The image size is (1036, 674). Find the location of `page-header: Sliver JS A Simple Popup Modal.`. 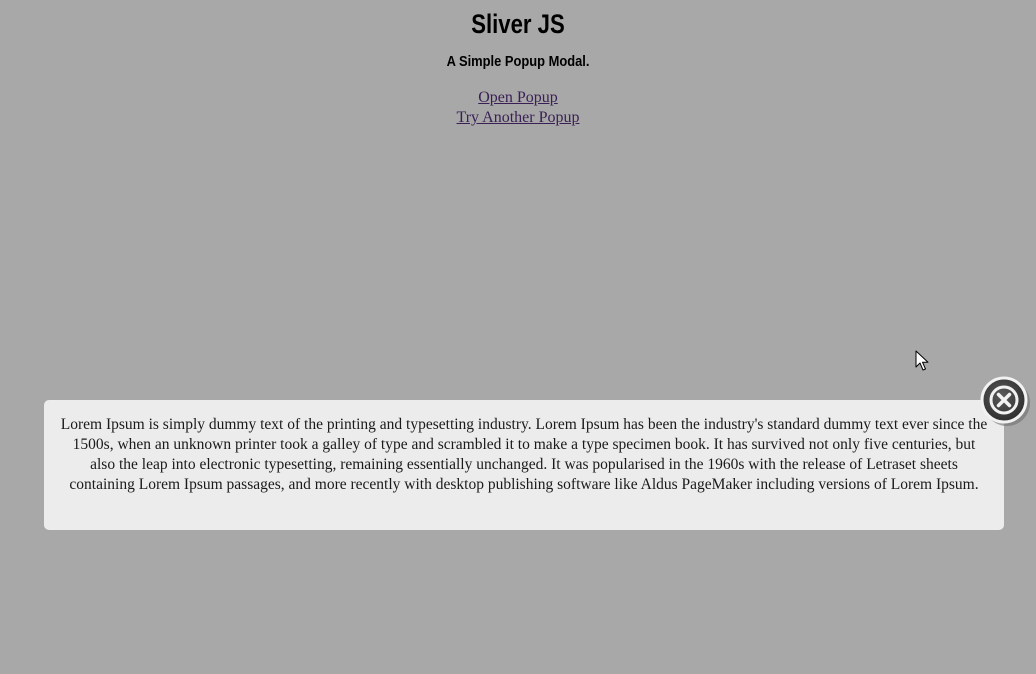

page-header: Sliver JS A Simple Popup Modal. is located at coordinates (518, 36).